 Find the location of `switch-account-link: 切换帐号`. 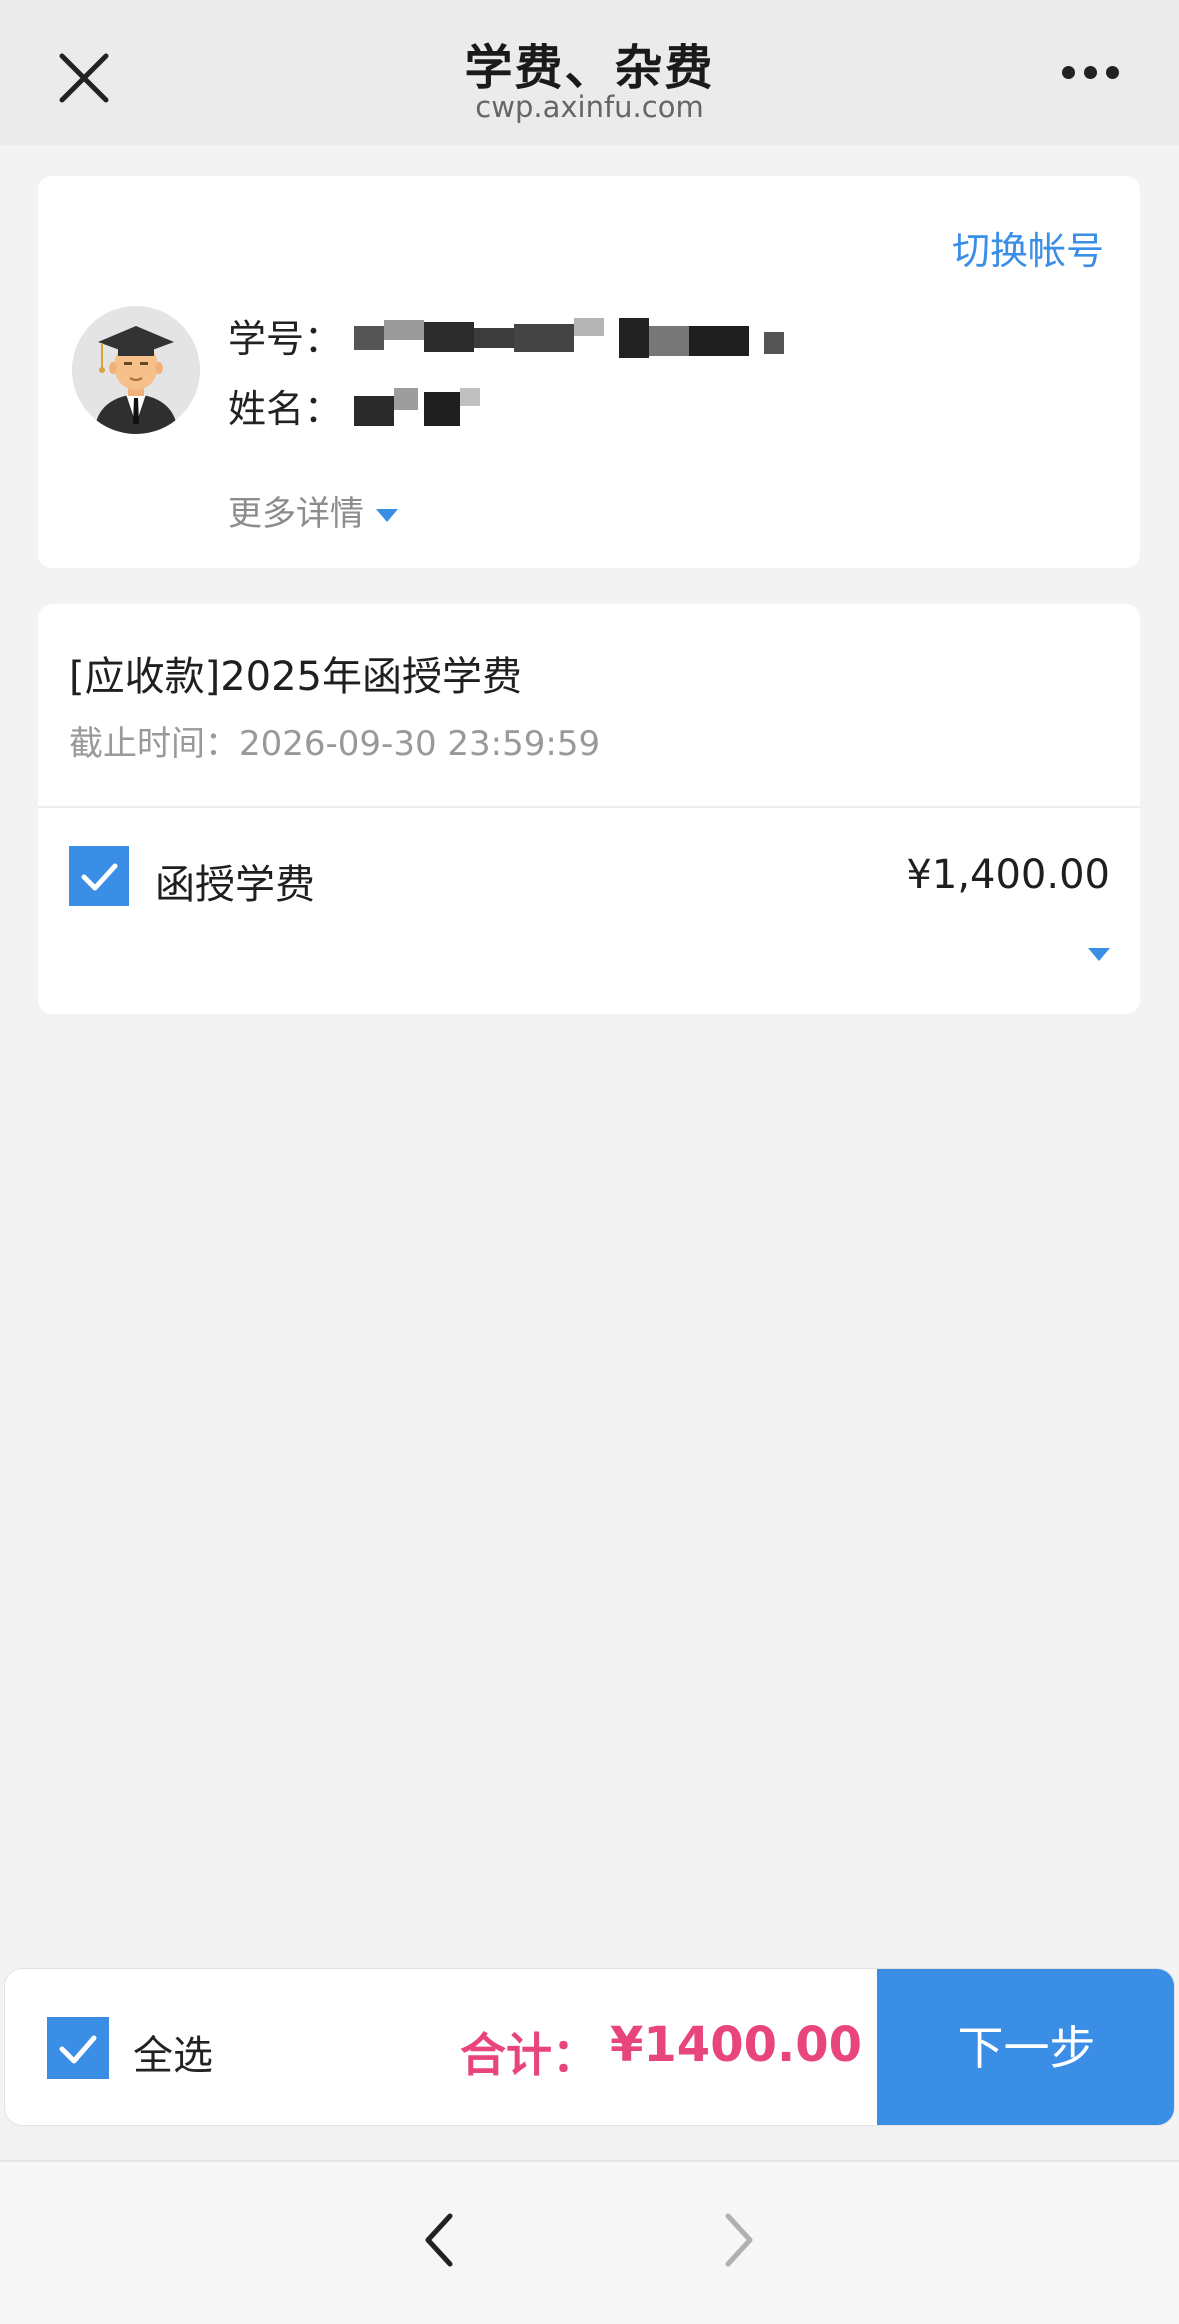

switch-account-link: 切换帐号 is located at coordinates (1028, 247).